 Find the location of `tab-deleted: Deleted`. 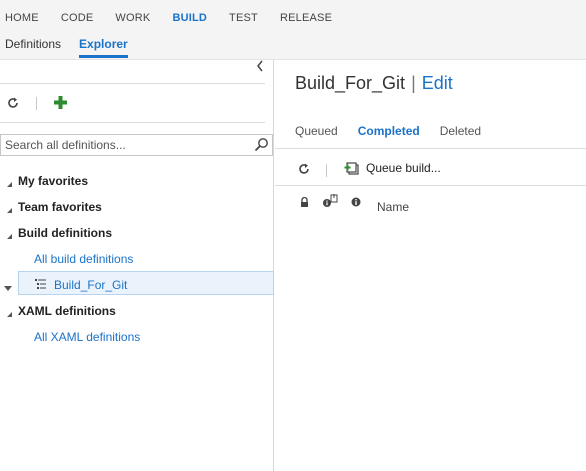

tab-deleted: Deleted is located at coordinates (460, 131).